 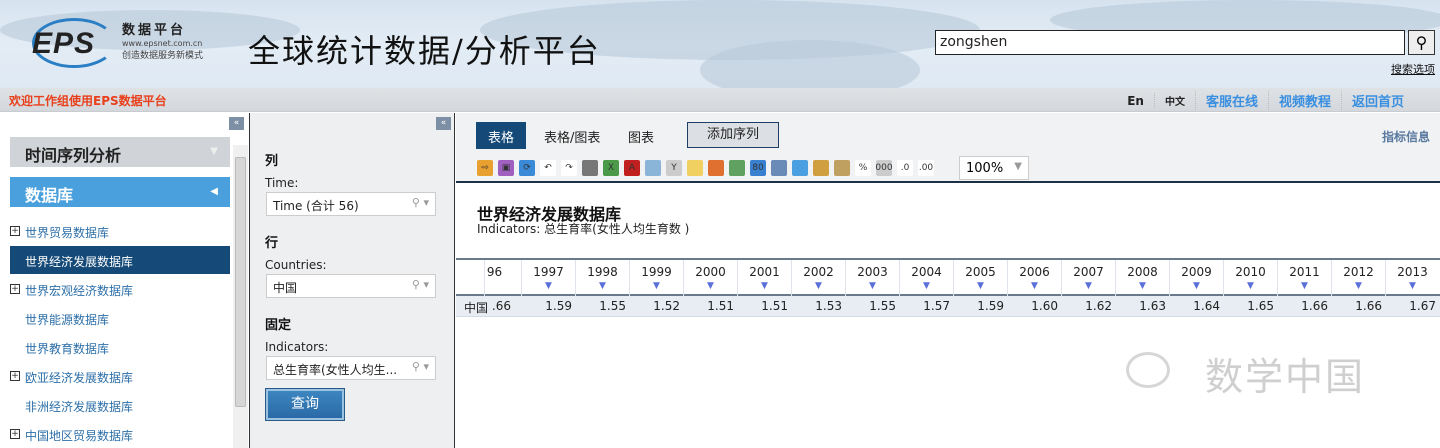 I want to click on year-header: 2006 ▼, so click(x=1034, y=278).